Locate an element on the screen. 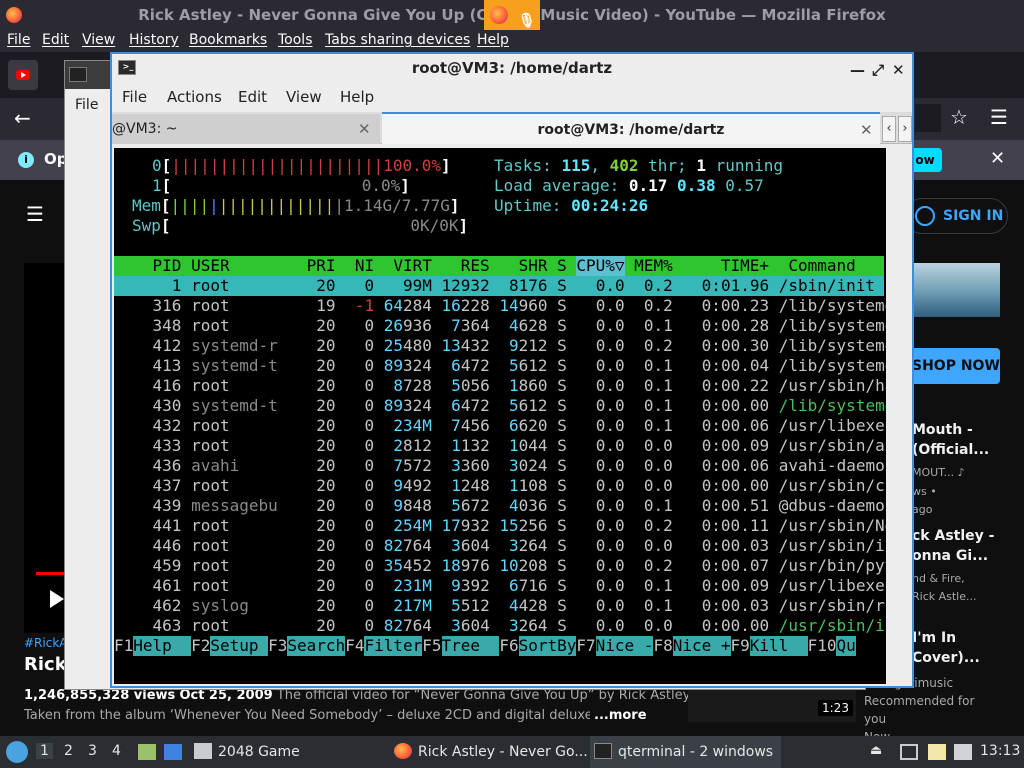 The height and width of the screenshot is (768, 1024). menu-view: View is located at coordinates (98, 40).